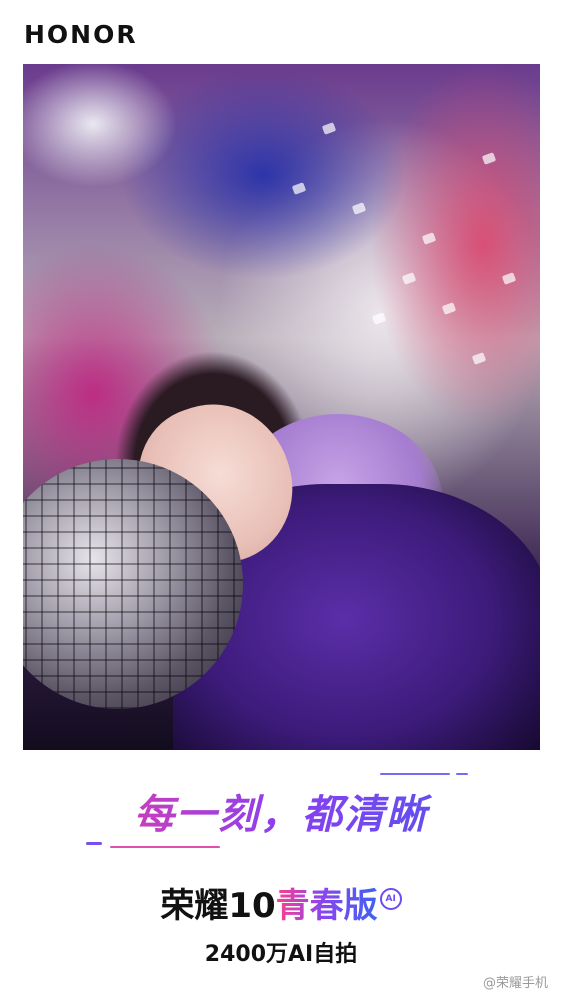 This screenshot has height=1000, width=562. Describe the element at coordinates (218, 906) in the screenshot. I see `product-name-part1: 荣耀10` at that location.